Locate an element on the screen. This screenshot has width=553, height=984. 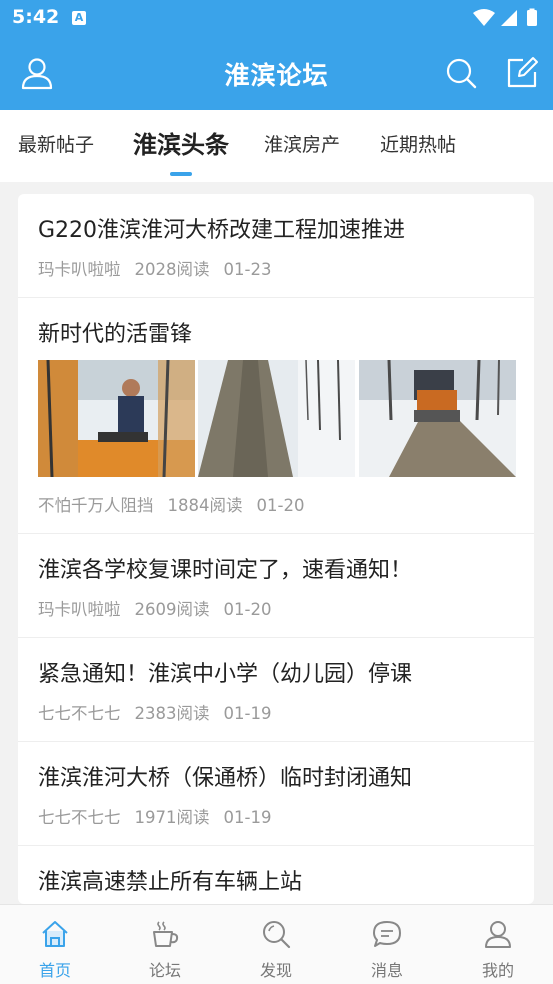
nav-profile: 我的 is located at coordinates (498, 944).